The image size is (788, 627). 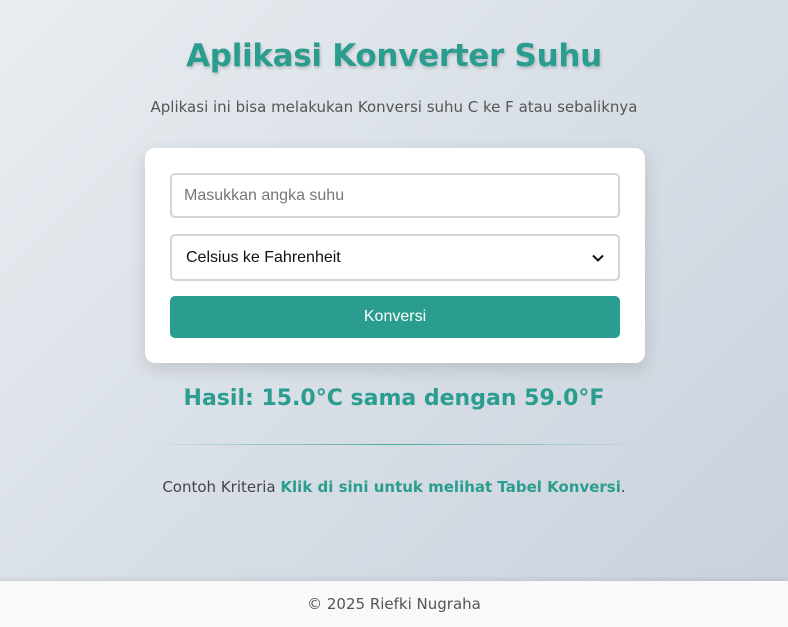 What do you see at coordinates (221, 487) in the screenshot?
I see `criteria-prefix: Contoh Kriteria` at bounding box center [221, 487].